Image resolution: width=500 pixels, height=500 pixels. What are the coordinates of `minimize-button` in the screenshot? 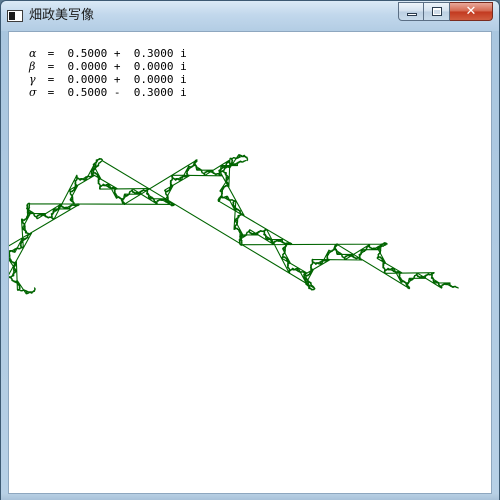 It's located at (411, 11).